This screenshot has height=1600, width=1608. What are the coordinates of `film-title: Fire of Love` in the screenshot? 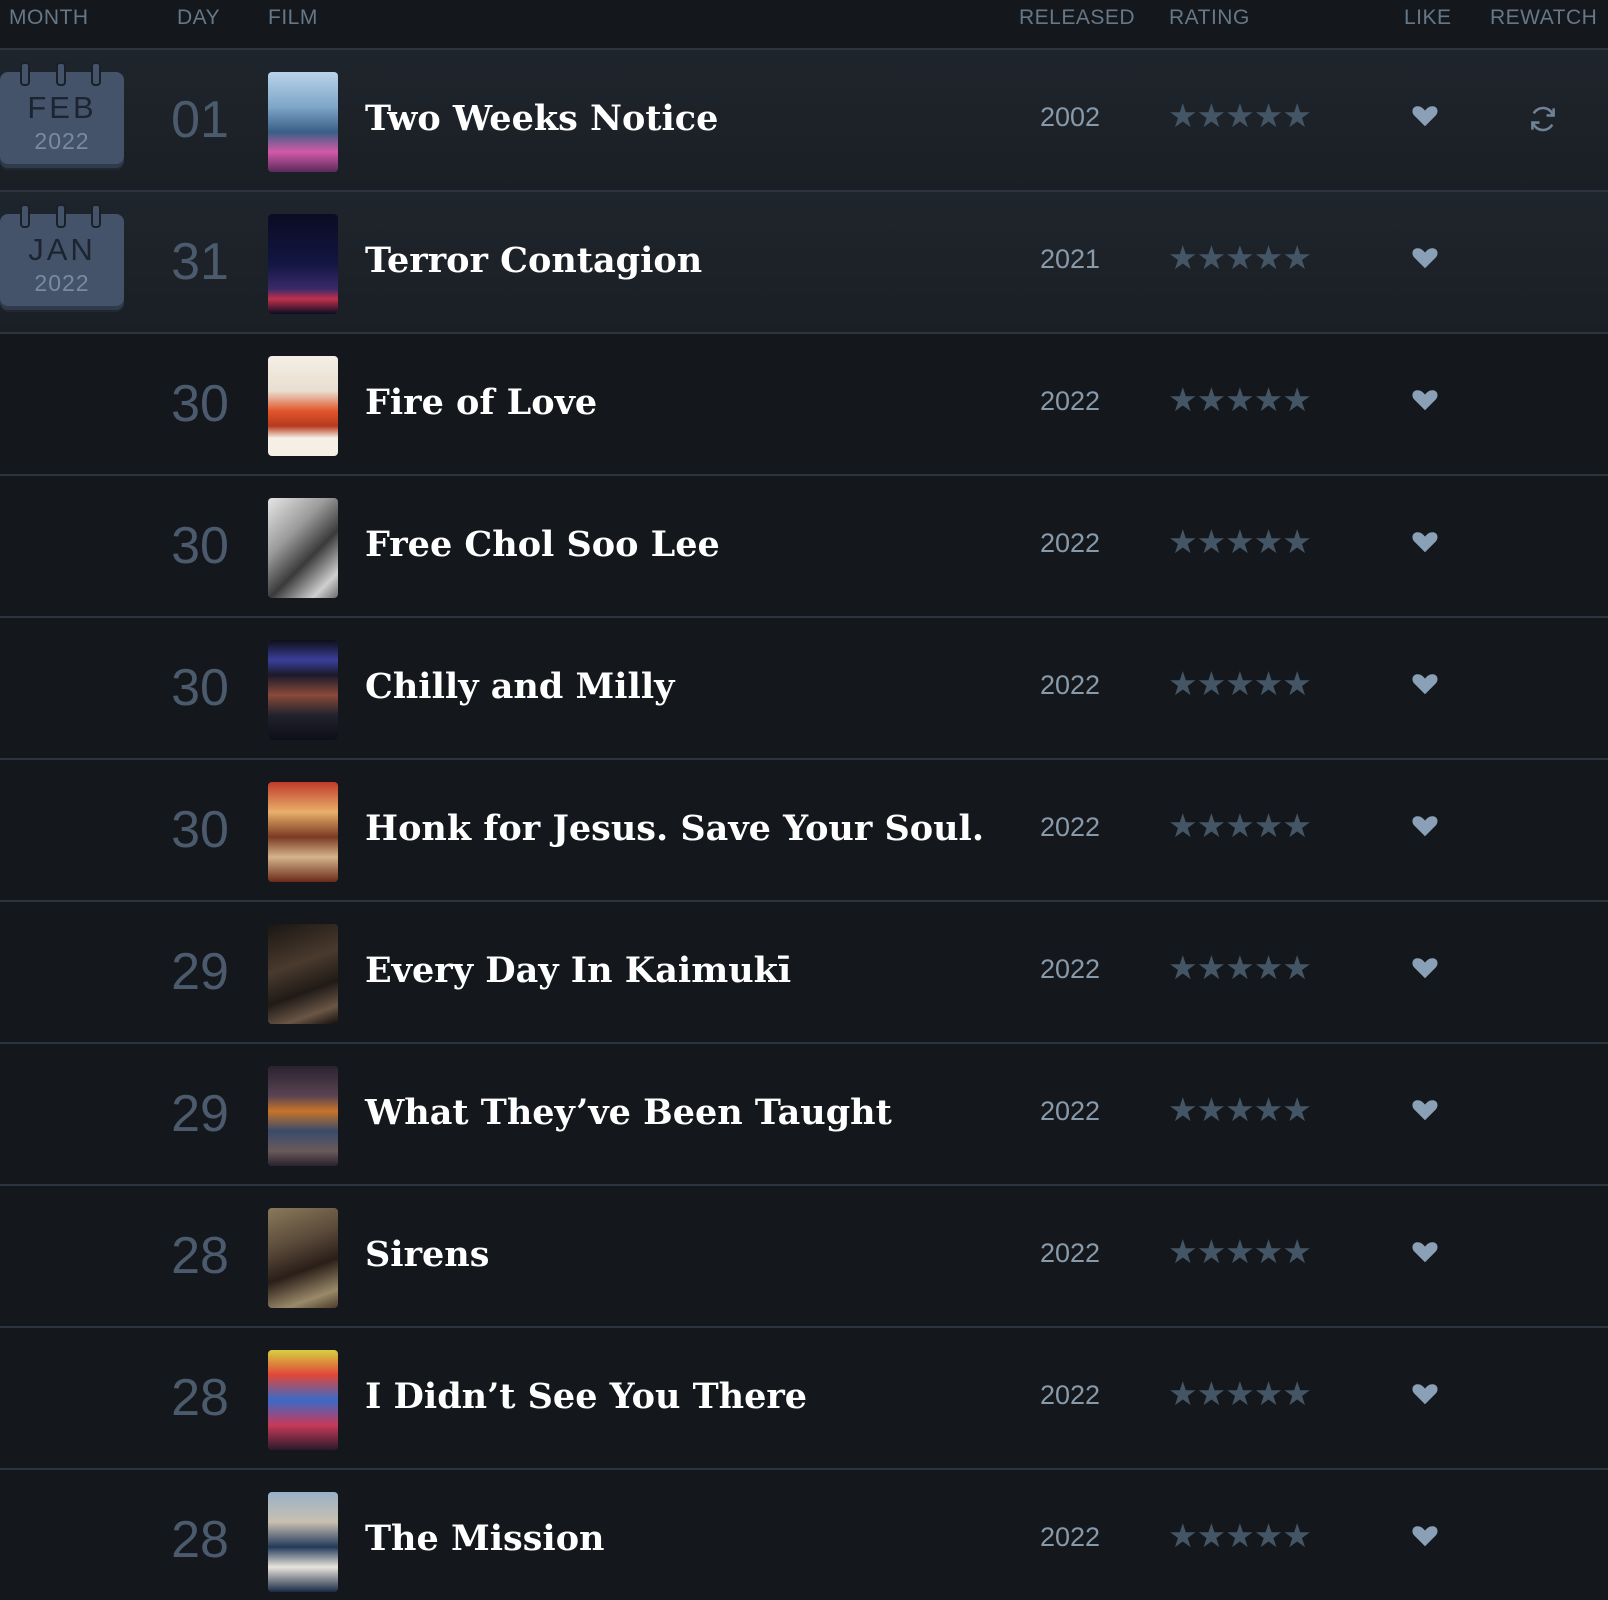 It's located at (481, 402).